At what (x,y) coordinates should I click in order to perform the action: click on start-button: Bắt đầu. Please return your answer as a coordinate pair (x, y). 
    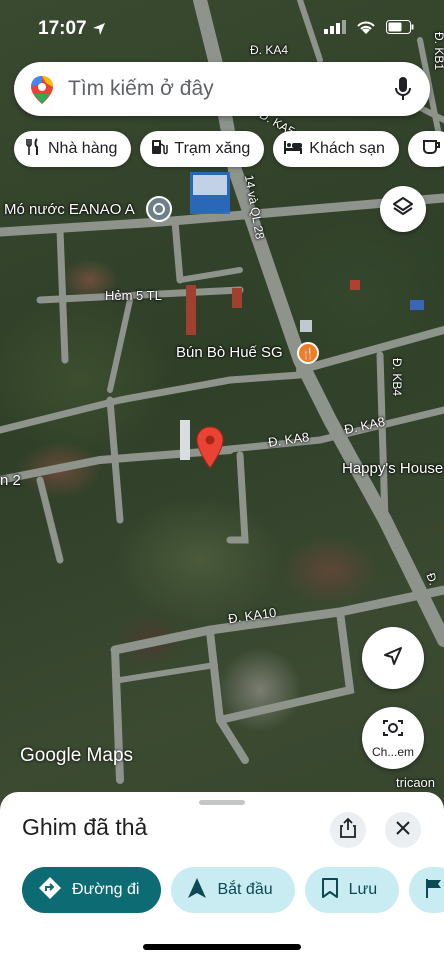
    Looking at the image, I should click on (233, 890).